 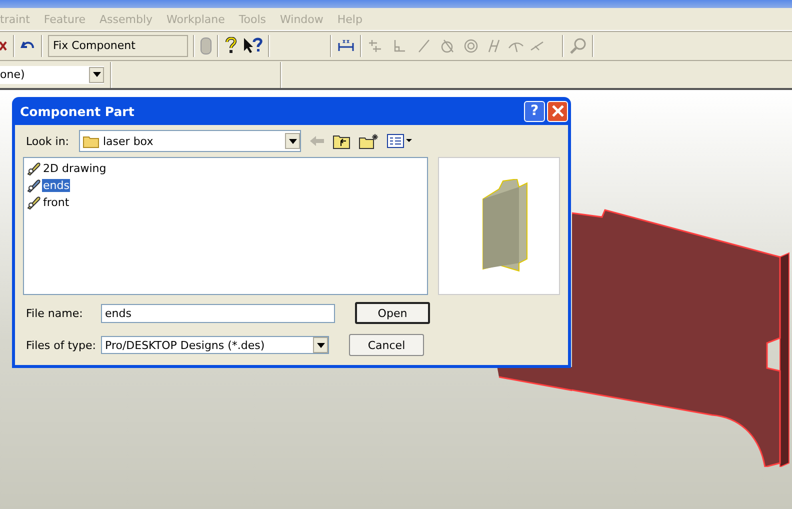 I want to click on command-field: Fix Component, so click(x=118, y=46).